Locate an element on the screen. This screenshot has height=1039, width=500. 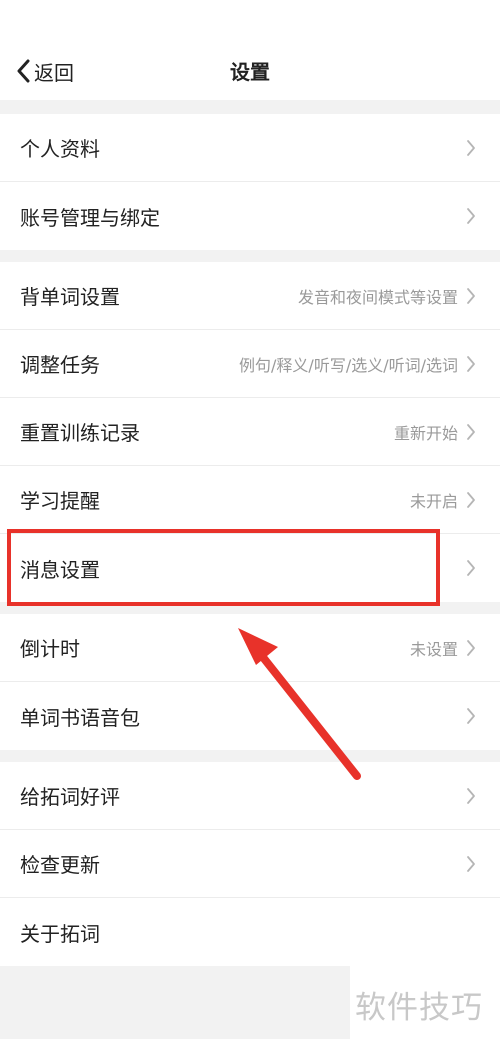
row-value: 未设置 is located at coordinates (433, 649).